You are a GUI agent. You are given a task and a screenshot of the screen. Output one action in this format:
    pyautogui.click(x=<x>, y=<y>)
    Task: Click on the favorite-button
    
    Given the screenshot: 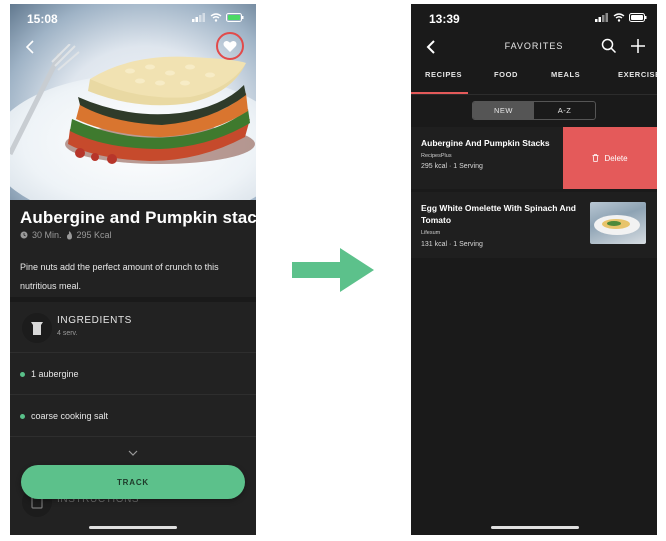 What is the action you would take?
    pyautogui.click(x=230, y=46)
    